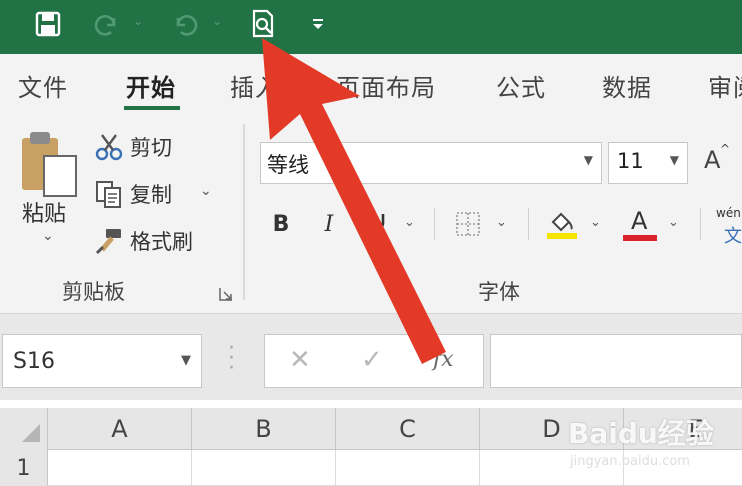 The height and width of the screenshot is (486, 742). What do you see at coordinates (49, 164) in the screenshot?
I see `paste-icon` at bounding box center [49, 164].